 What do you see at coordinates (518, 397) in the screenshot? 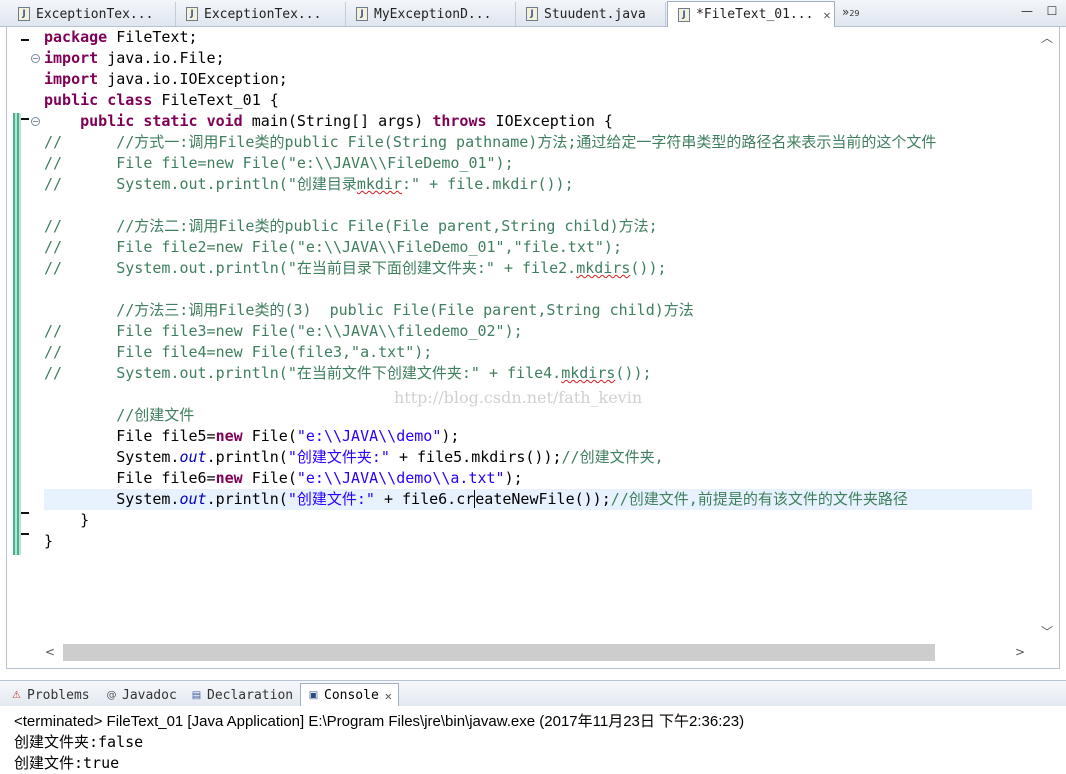
I see `watermark: http://blog.csdn.net/fath_kevin` at bounding box center [518, 397].